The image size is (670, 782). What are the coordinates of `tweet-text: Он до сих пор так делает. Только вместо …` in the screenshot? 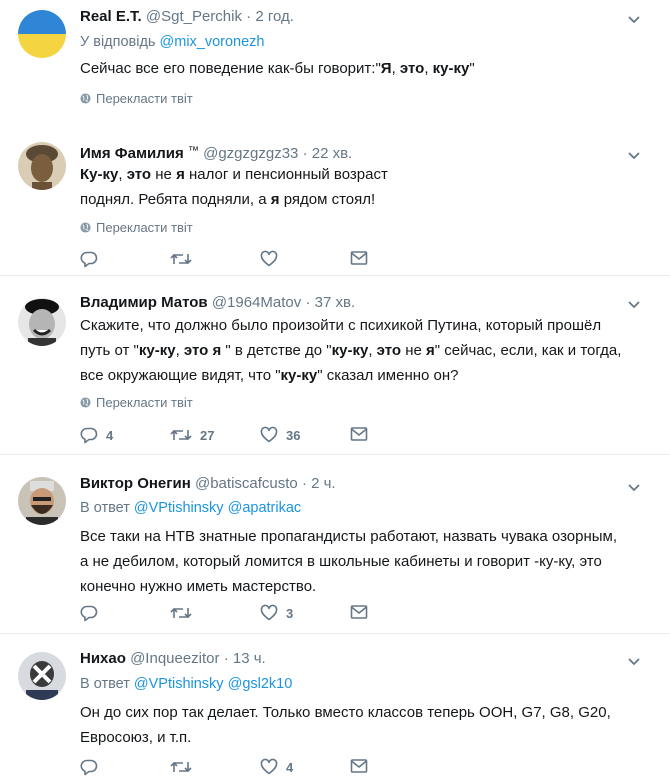 It's located at (345, 725).